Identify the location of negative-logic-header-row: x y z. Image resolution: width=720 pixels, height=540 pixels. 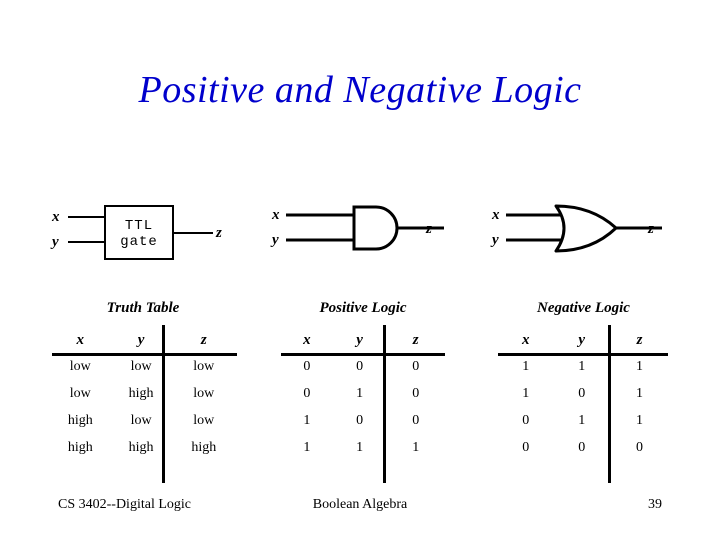
(583, 340).